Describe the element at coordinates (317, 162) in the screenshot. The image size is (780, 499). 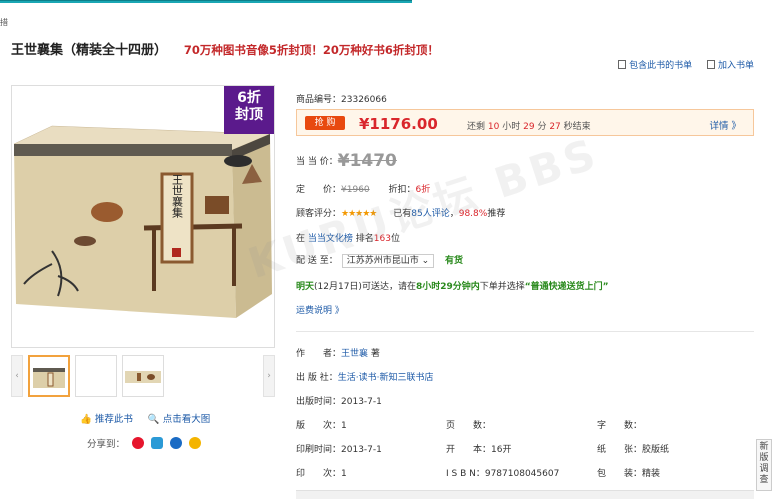
I see `dangdang-price-label: 当 当 价：` at that location.